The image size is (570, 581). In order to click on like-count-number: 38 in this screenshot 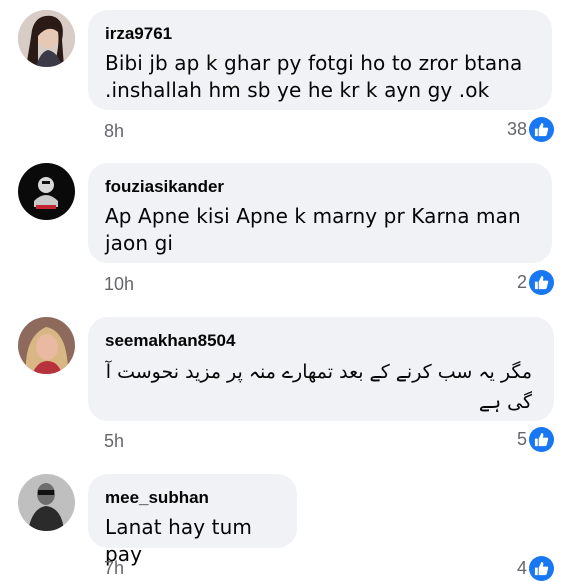, I will do `click(516, 129)`.